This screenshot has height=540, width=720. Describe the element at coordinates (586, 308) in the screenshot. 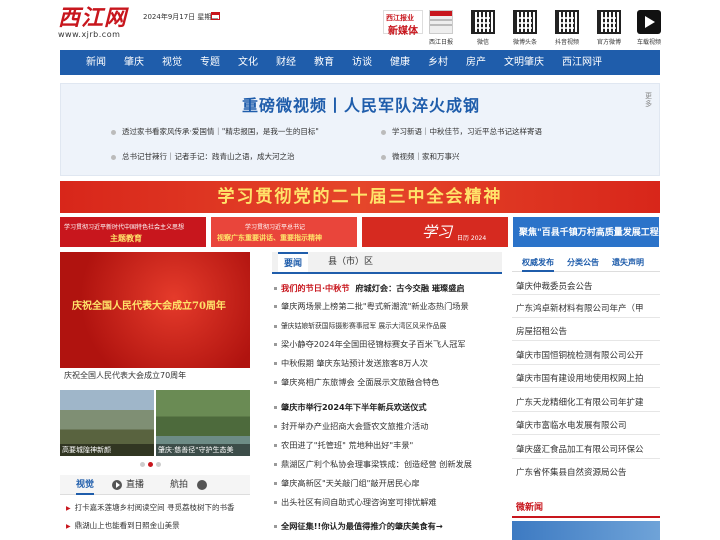

I see `notice-item: 广东鸿卓新材料有限公司年产（甲` at that location.